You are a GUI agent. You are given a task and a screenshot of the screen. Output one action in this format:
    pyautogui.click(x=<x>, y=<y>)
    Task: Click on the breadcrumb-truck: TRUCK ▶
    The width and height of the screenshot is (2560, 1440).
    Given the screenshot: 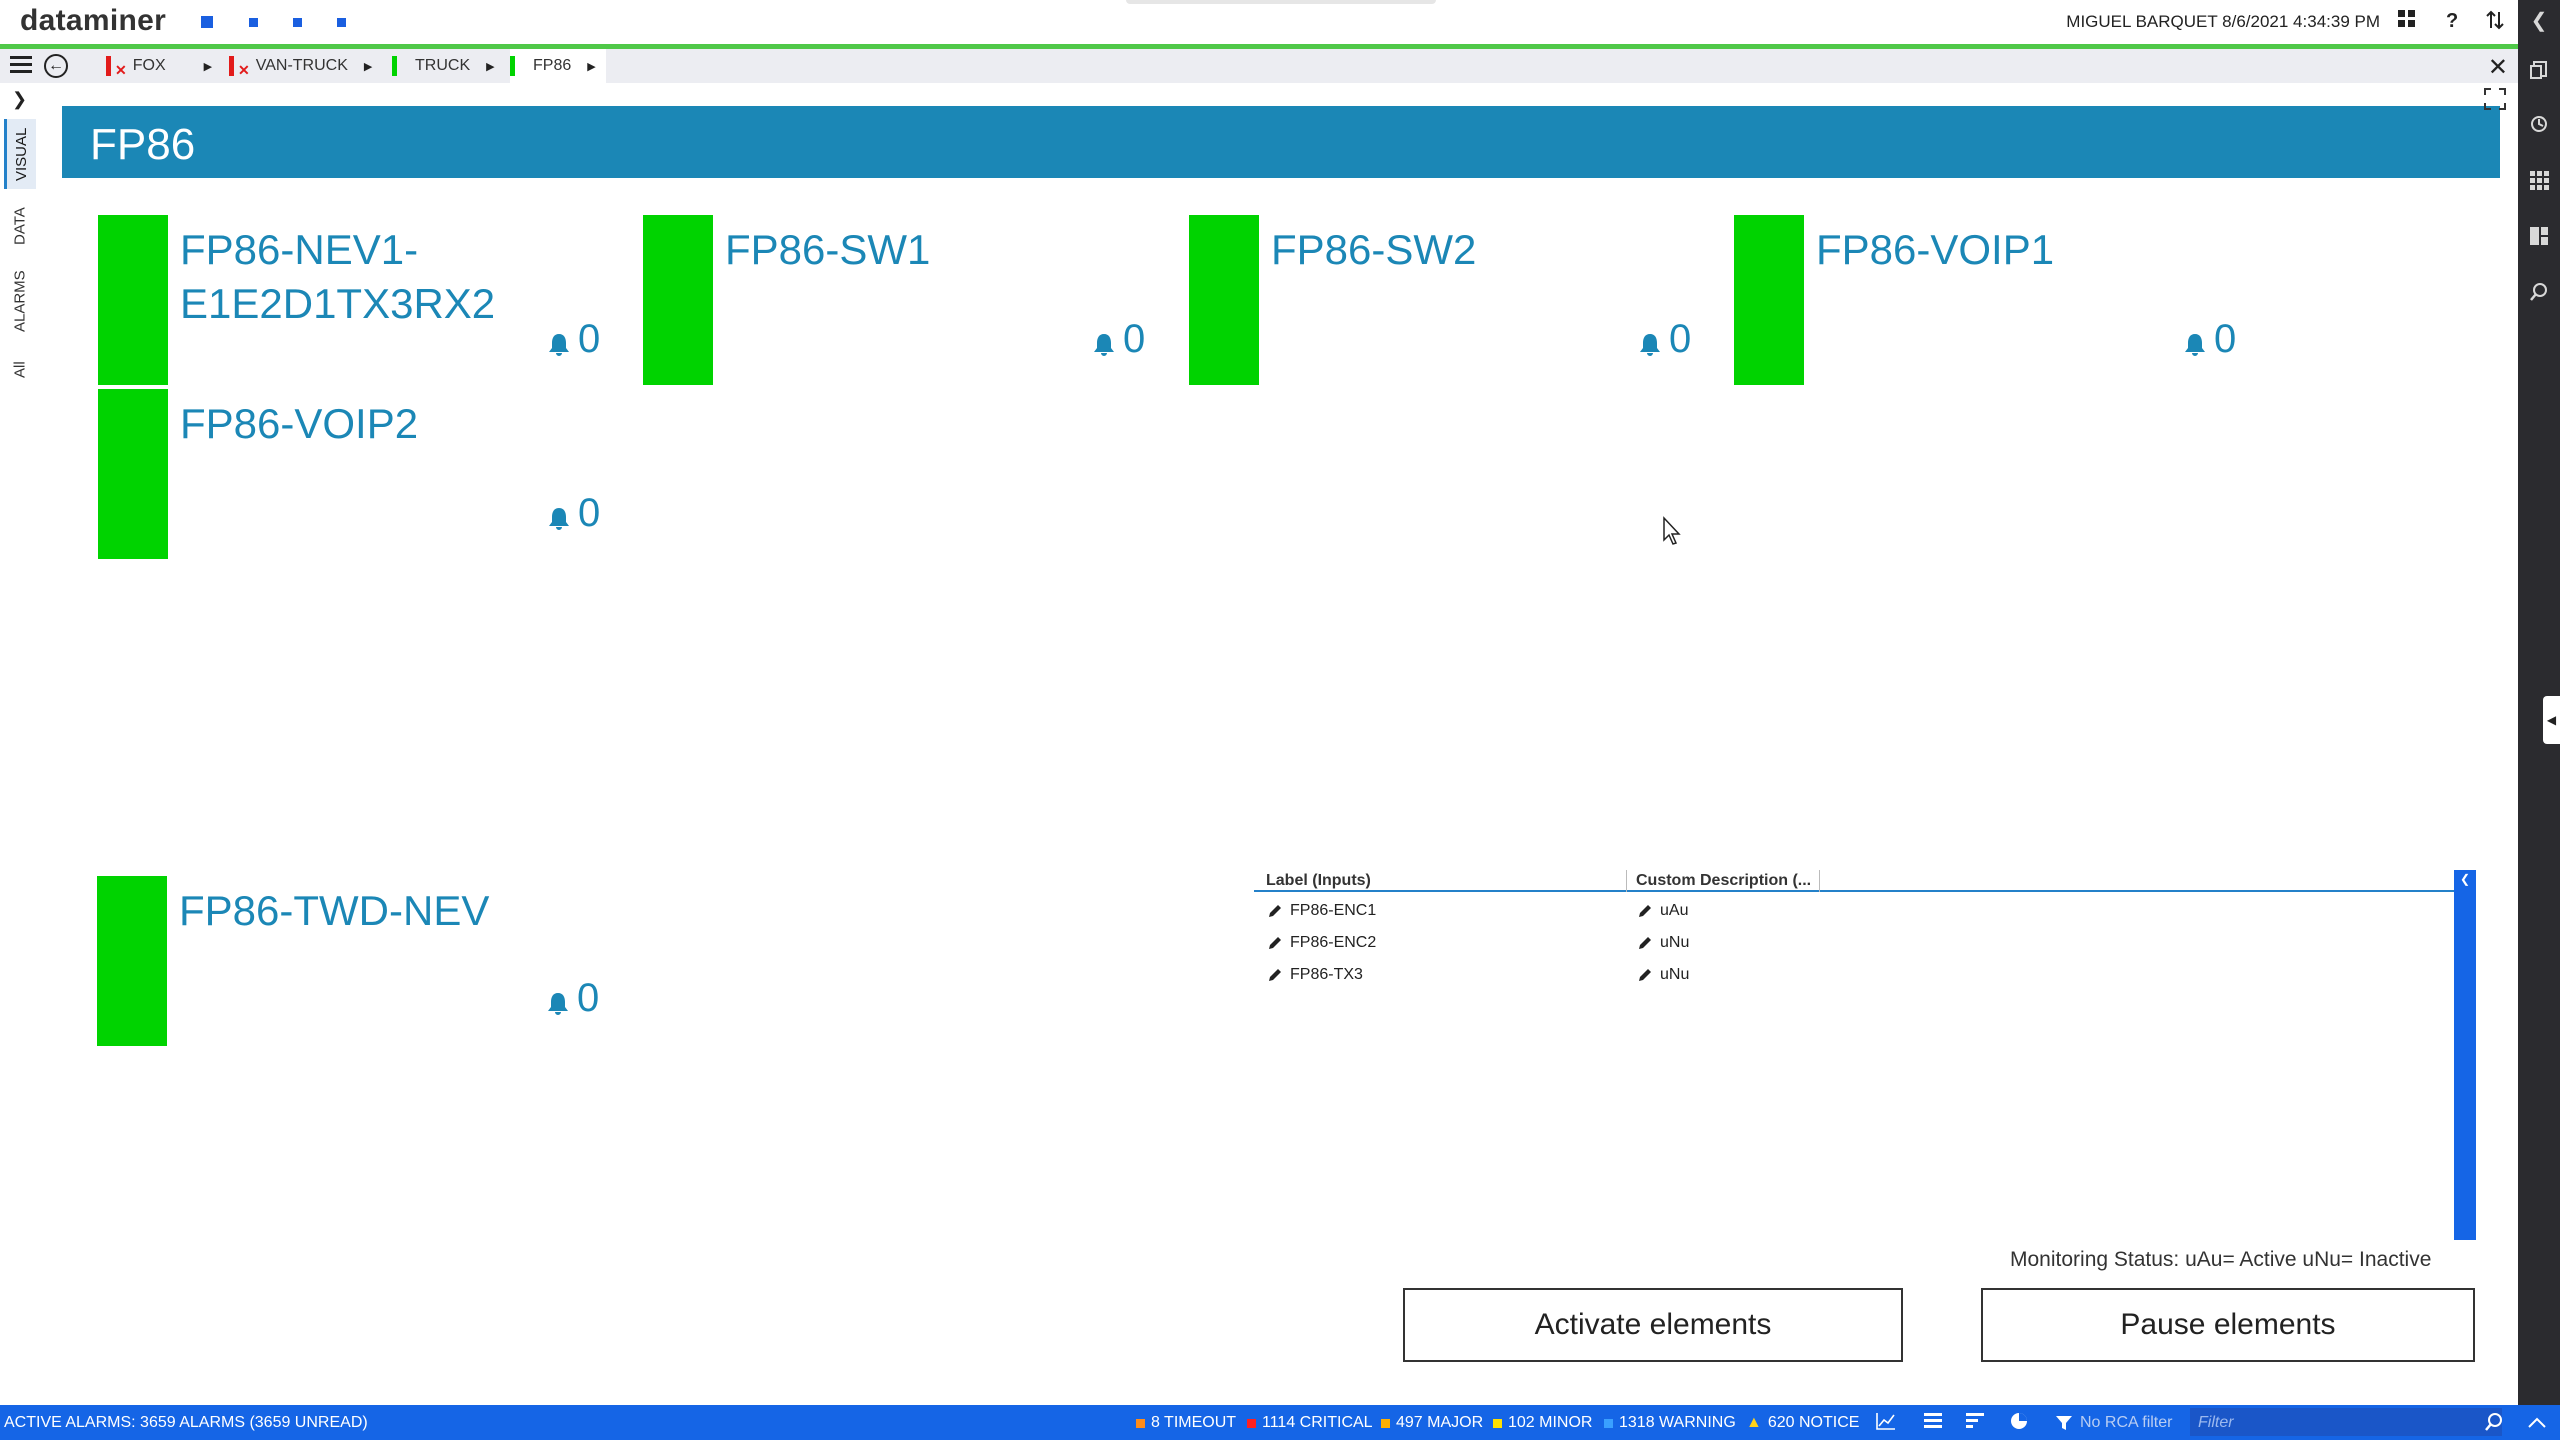 What is the action you would take?
    pyautogui.click(x=443, y=66)
    